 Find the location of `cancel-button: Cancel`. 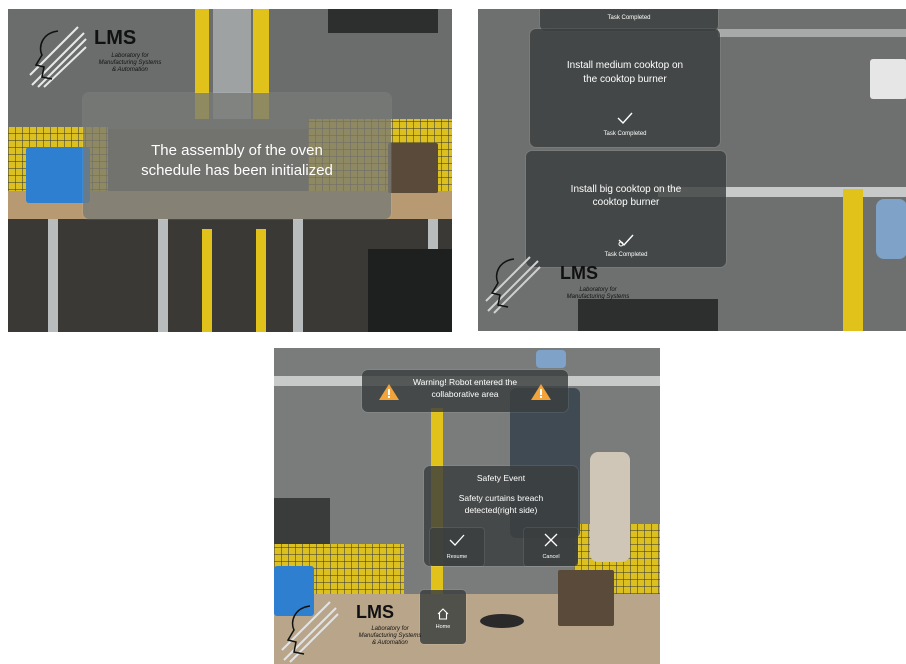

cancel-button: Cancel is located at coordinates (551, 547).